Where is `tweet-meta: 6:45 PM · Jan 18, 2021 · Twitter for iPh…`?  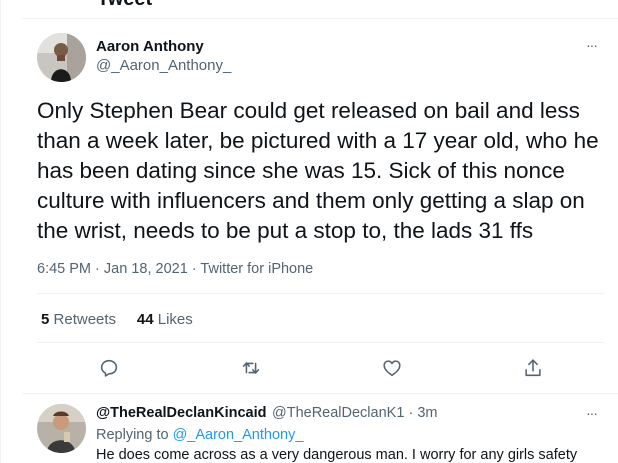
tweet-meta: 6:45 PM · Jan 18, 2021 · Twitter for iPh… is located at coordinates (175, 269).